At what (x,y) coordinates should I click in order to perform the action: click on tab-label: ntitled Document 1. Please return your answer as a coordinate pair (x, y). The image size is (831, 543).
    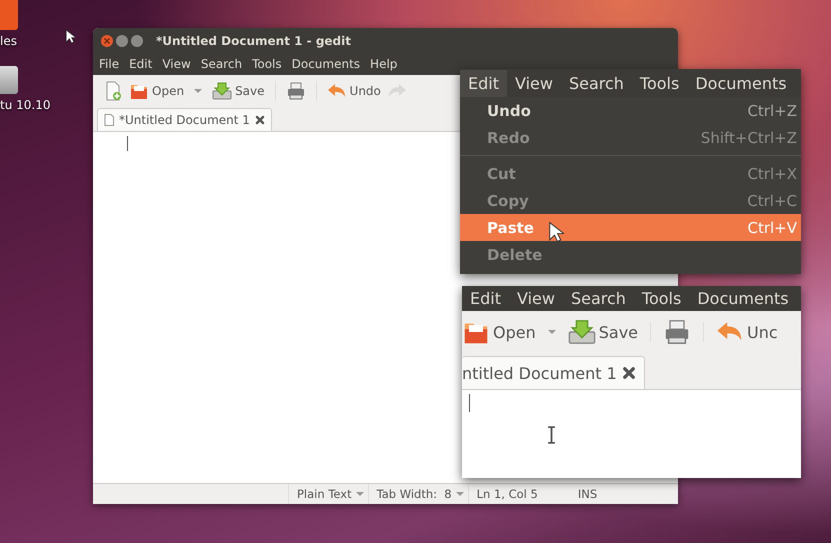
    Looking at the image, I should click on (539, 373).